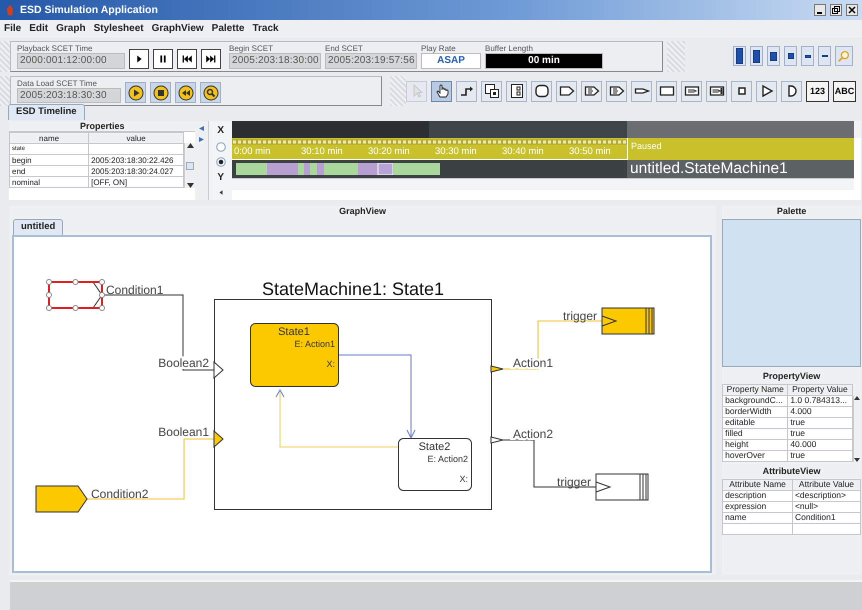 The height and width of the screenshot is (610, 862). I want to click on column-header: value, so click(136, 138).